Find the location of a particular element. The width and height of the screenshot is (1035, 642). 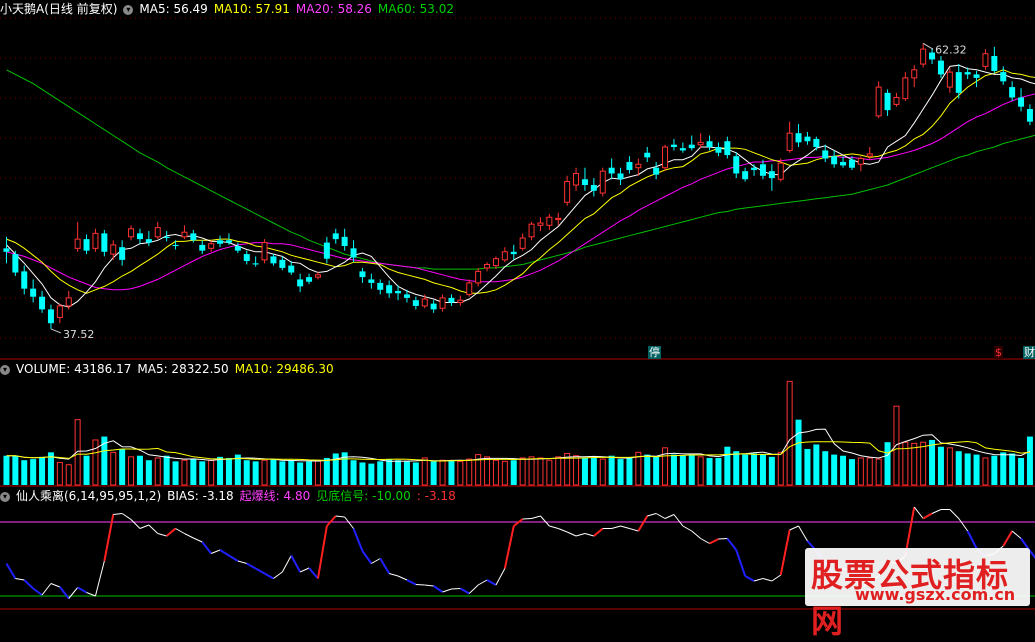

high-price-label: 62.32 is located at coordinates (951, 49).